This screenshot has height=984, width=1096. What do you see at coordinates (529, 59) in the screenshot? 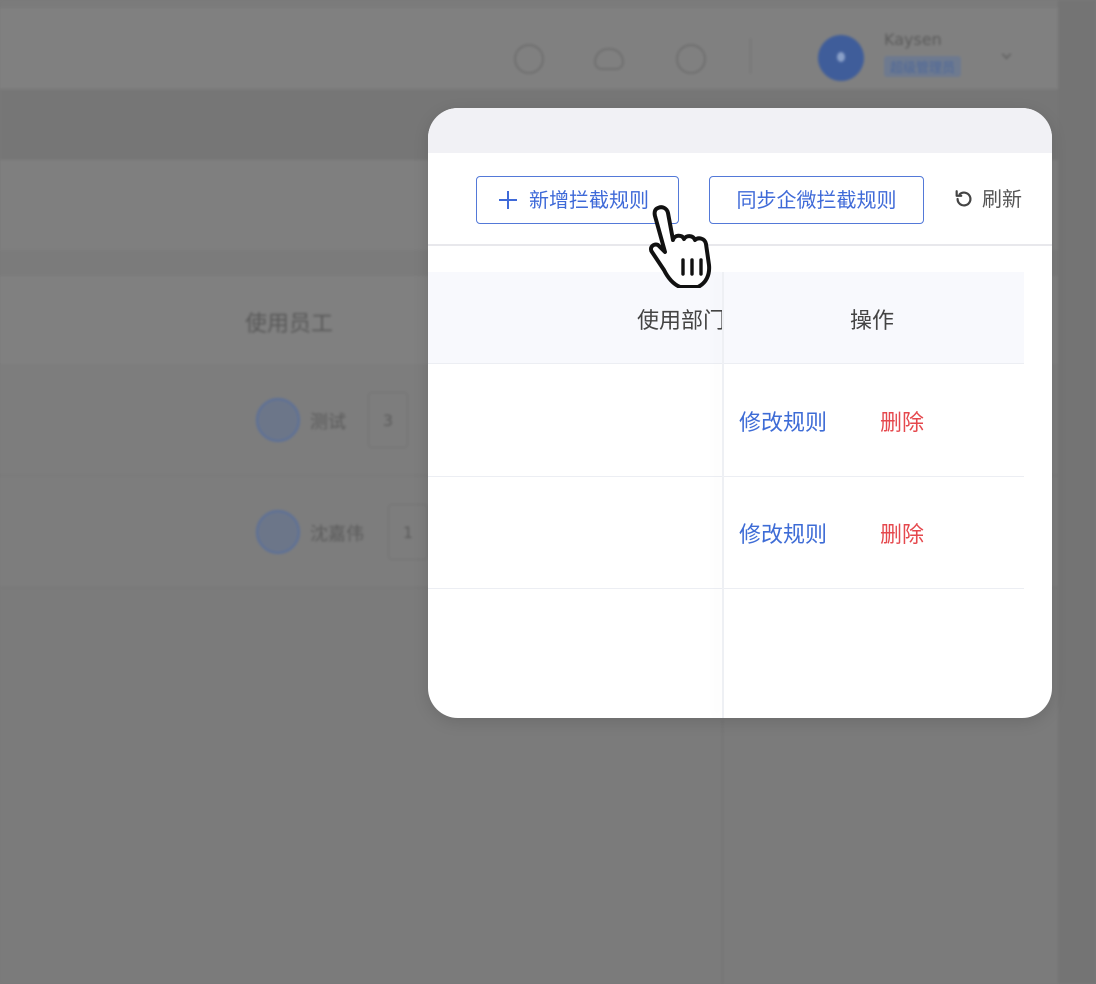
I see `help-icon` at bounding box center [529, 59].